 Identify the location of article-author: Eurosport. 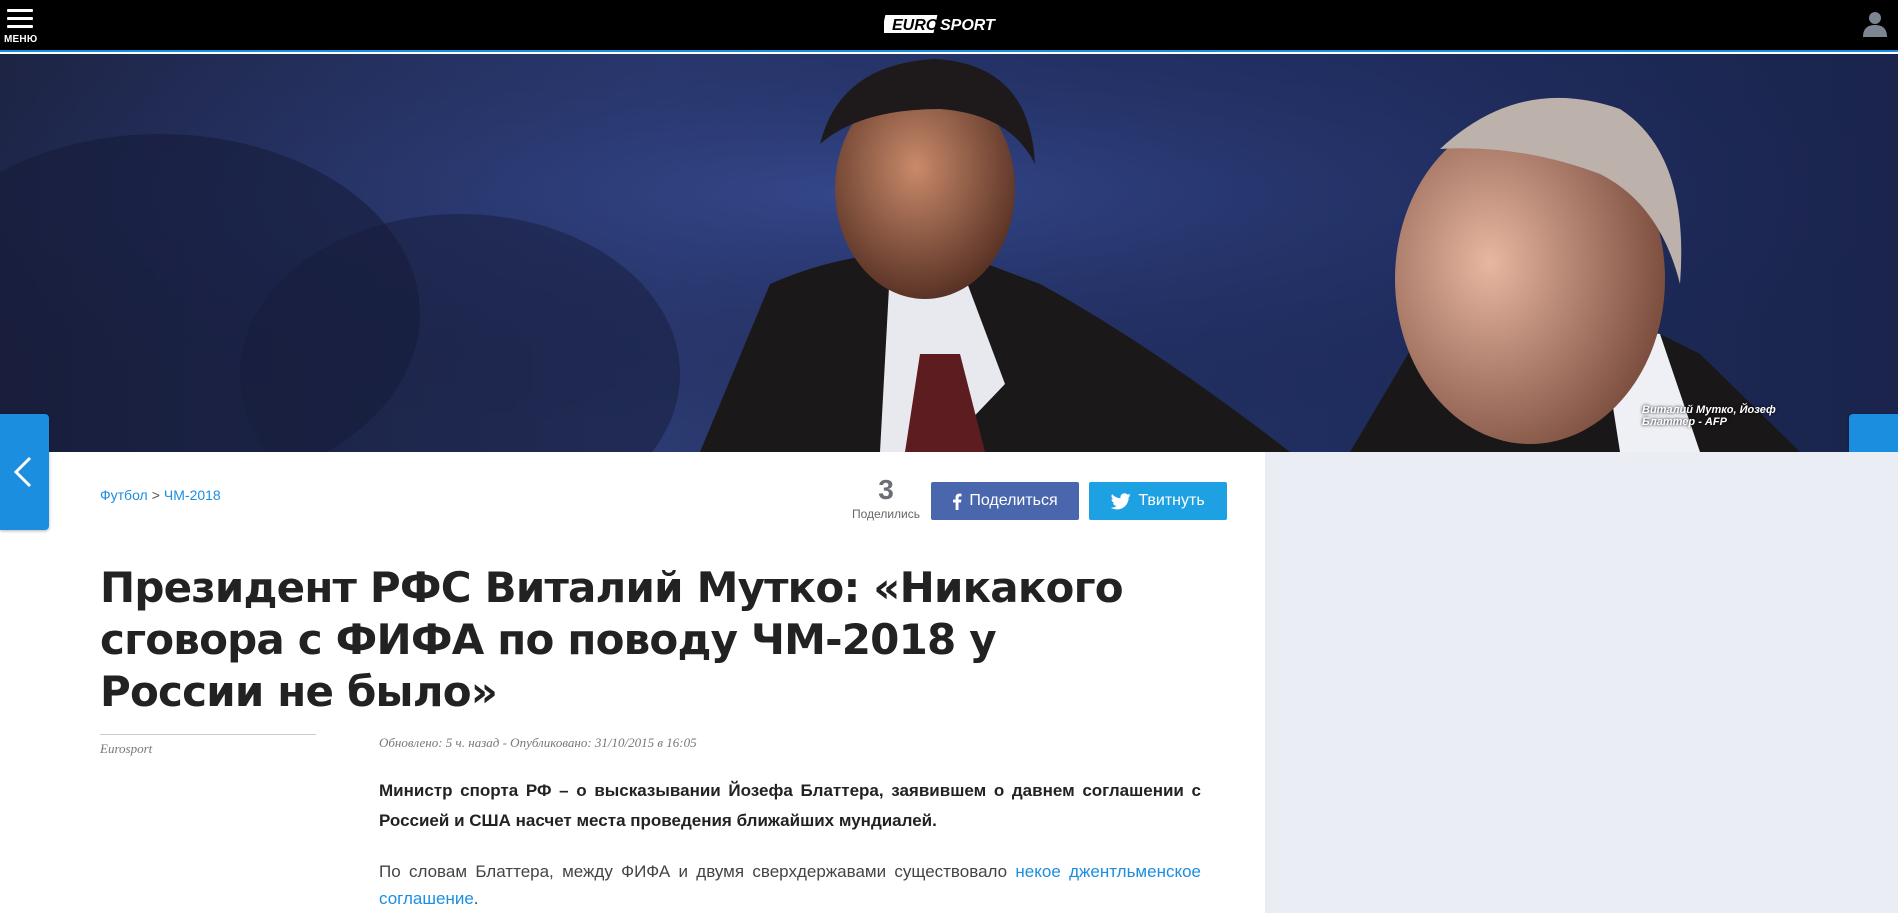
(126, 748).